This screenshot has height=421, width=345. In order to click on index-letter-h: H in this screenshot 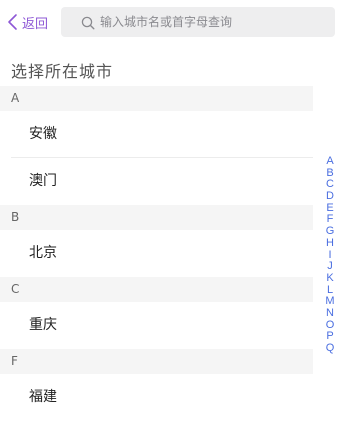, I will do `click(330, 243)`.